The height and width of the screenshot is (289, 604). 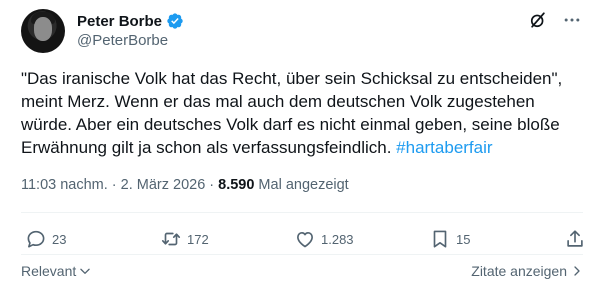 I want to click on view-quotes-link: Zitate anzeigen, so click(x=527, y=271).